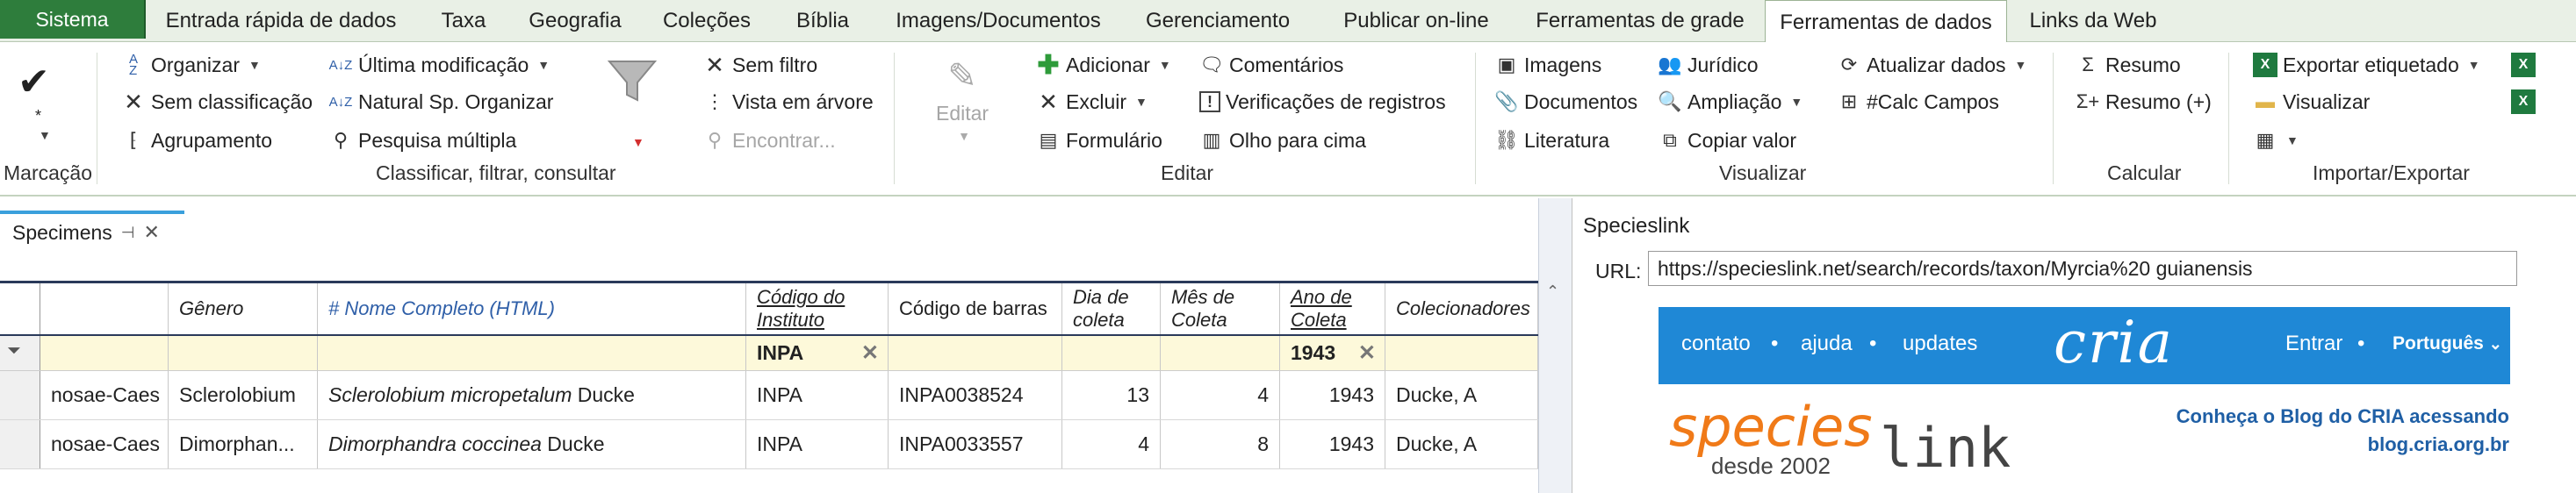  I want to click on ultima-modificacao-button: A↓Z Última modificação ▼, so click(439, 65).